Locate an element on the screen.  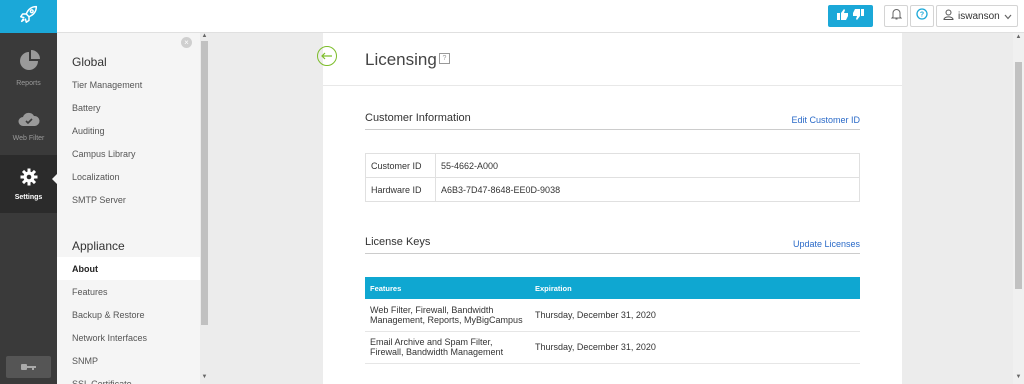
nav-item-settings: Settings is located at coordinates (28, 184).